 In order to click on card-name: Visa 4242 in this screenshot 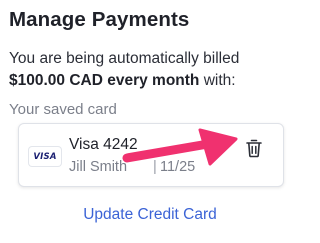, I will do `click(103, 144)`.